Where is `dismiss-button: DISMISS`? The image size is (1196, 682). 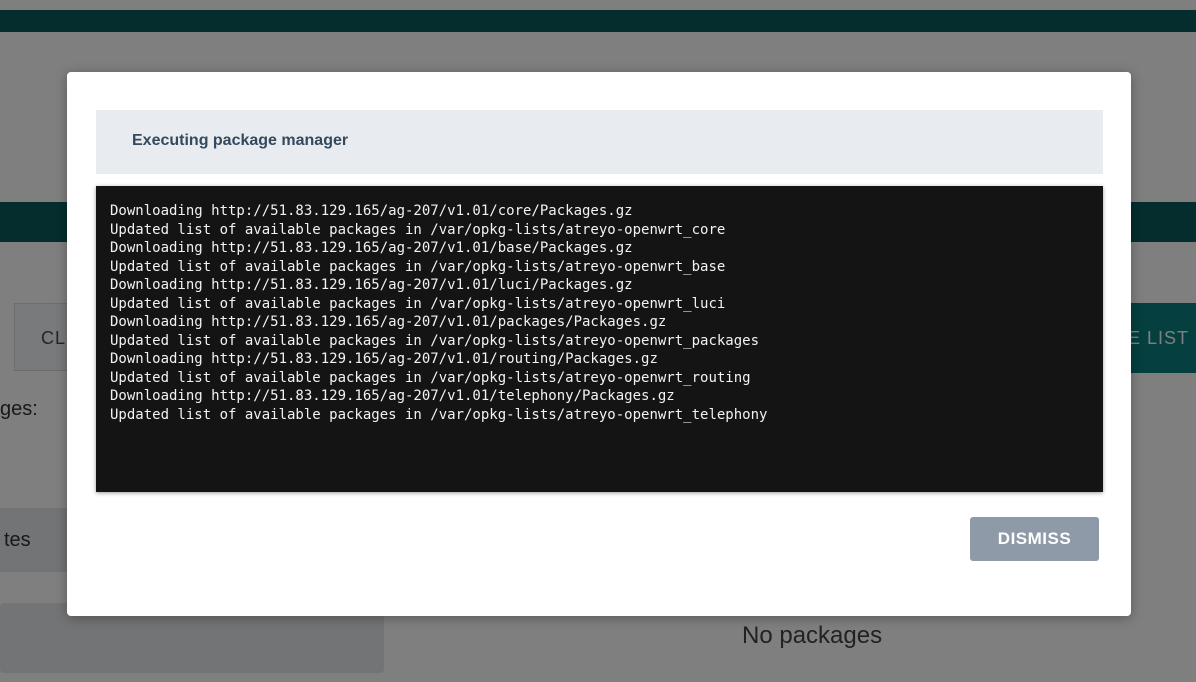 dismiss-button: DISMISS is located at coordinates (1034, 539).